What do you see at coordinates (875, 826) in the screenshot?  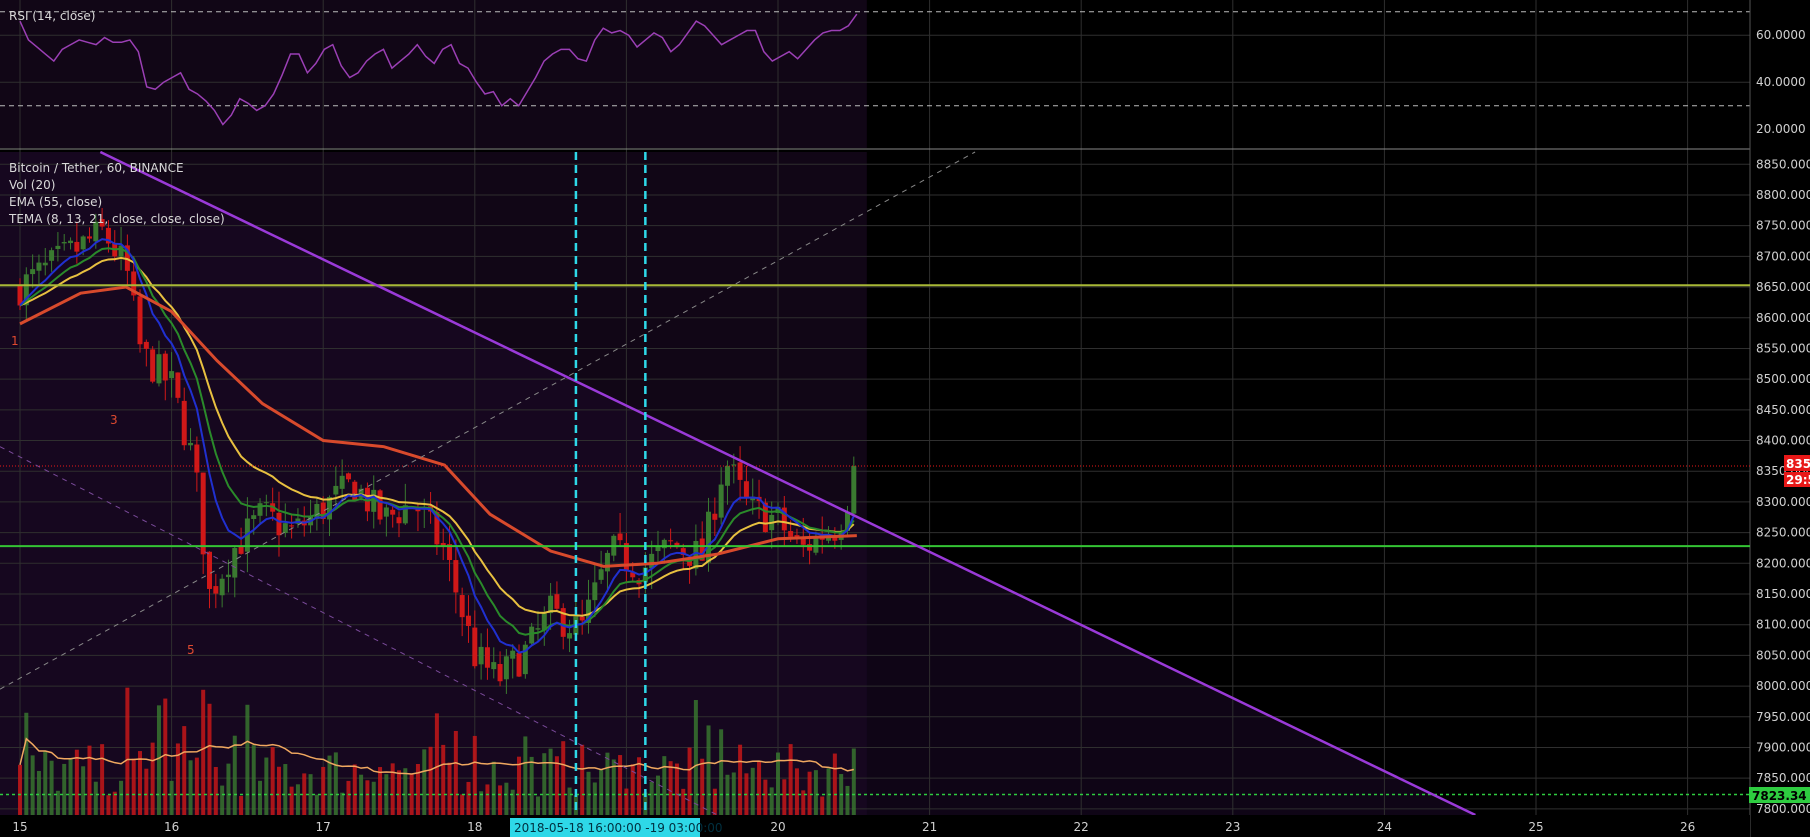 I see `time-axis-bg` at bounding box center [875, 826].